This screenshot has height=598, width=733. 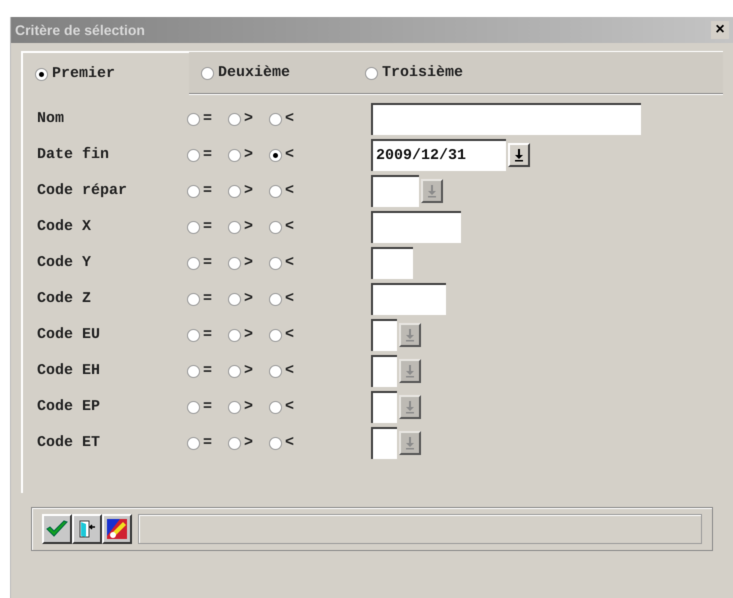 I want to click on field-label: Date fin, so click(x=73, y=154).